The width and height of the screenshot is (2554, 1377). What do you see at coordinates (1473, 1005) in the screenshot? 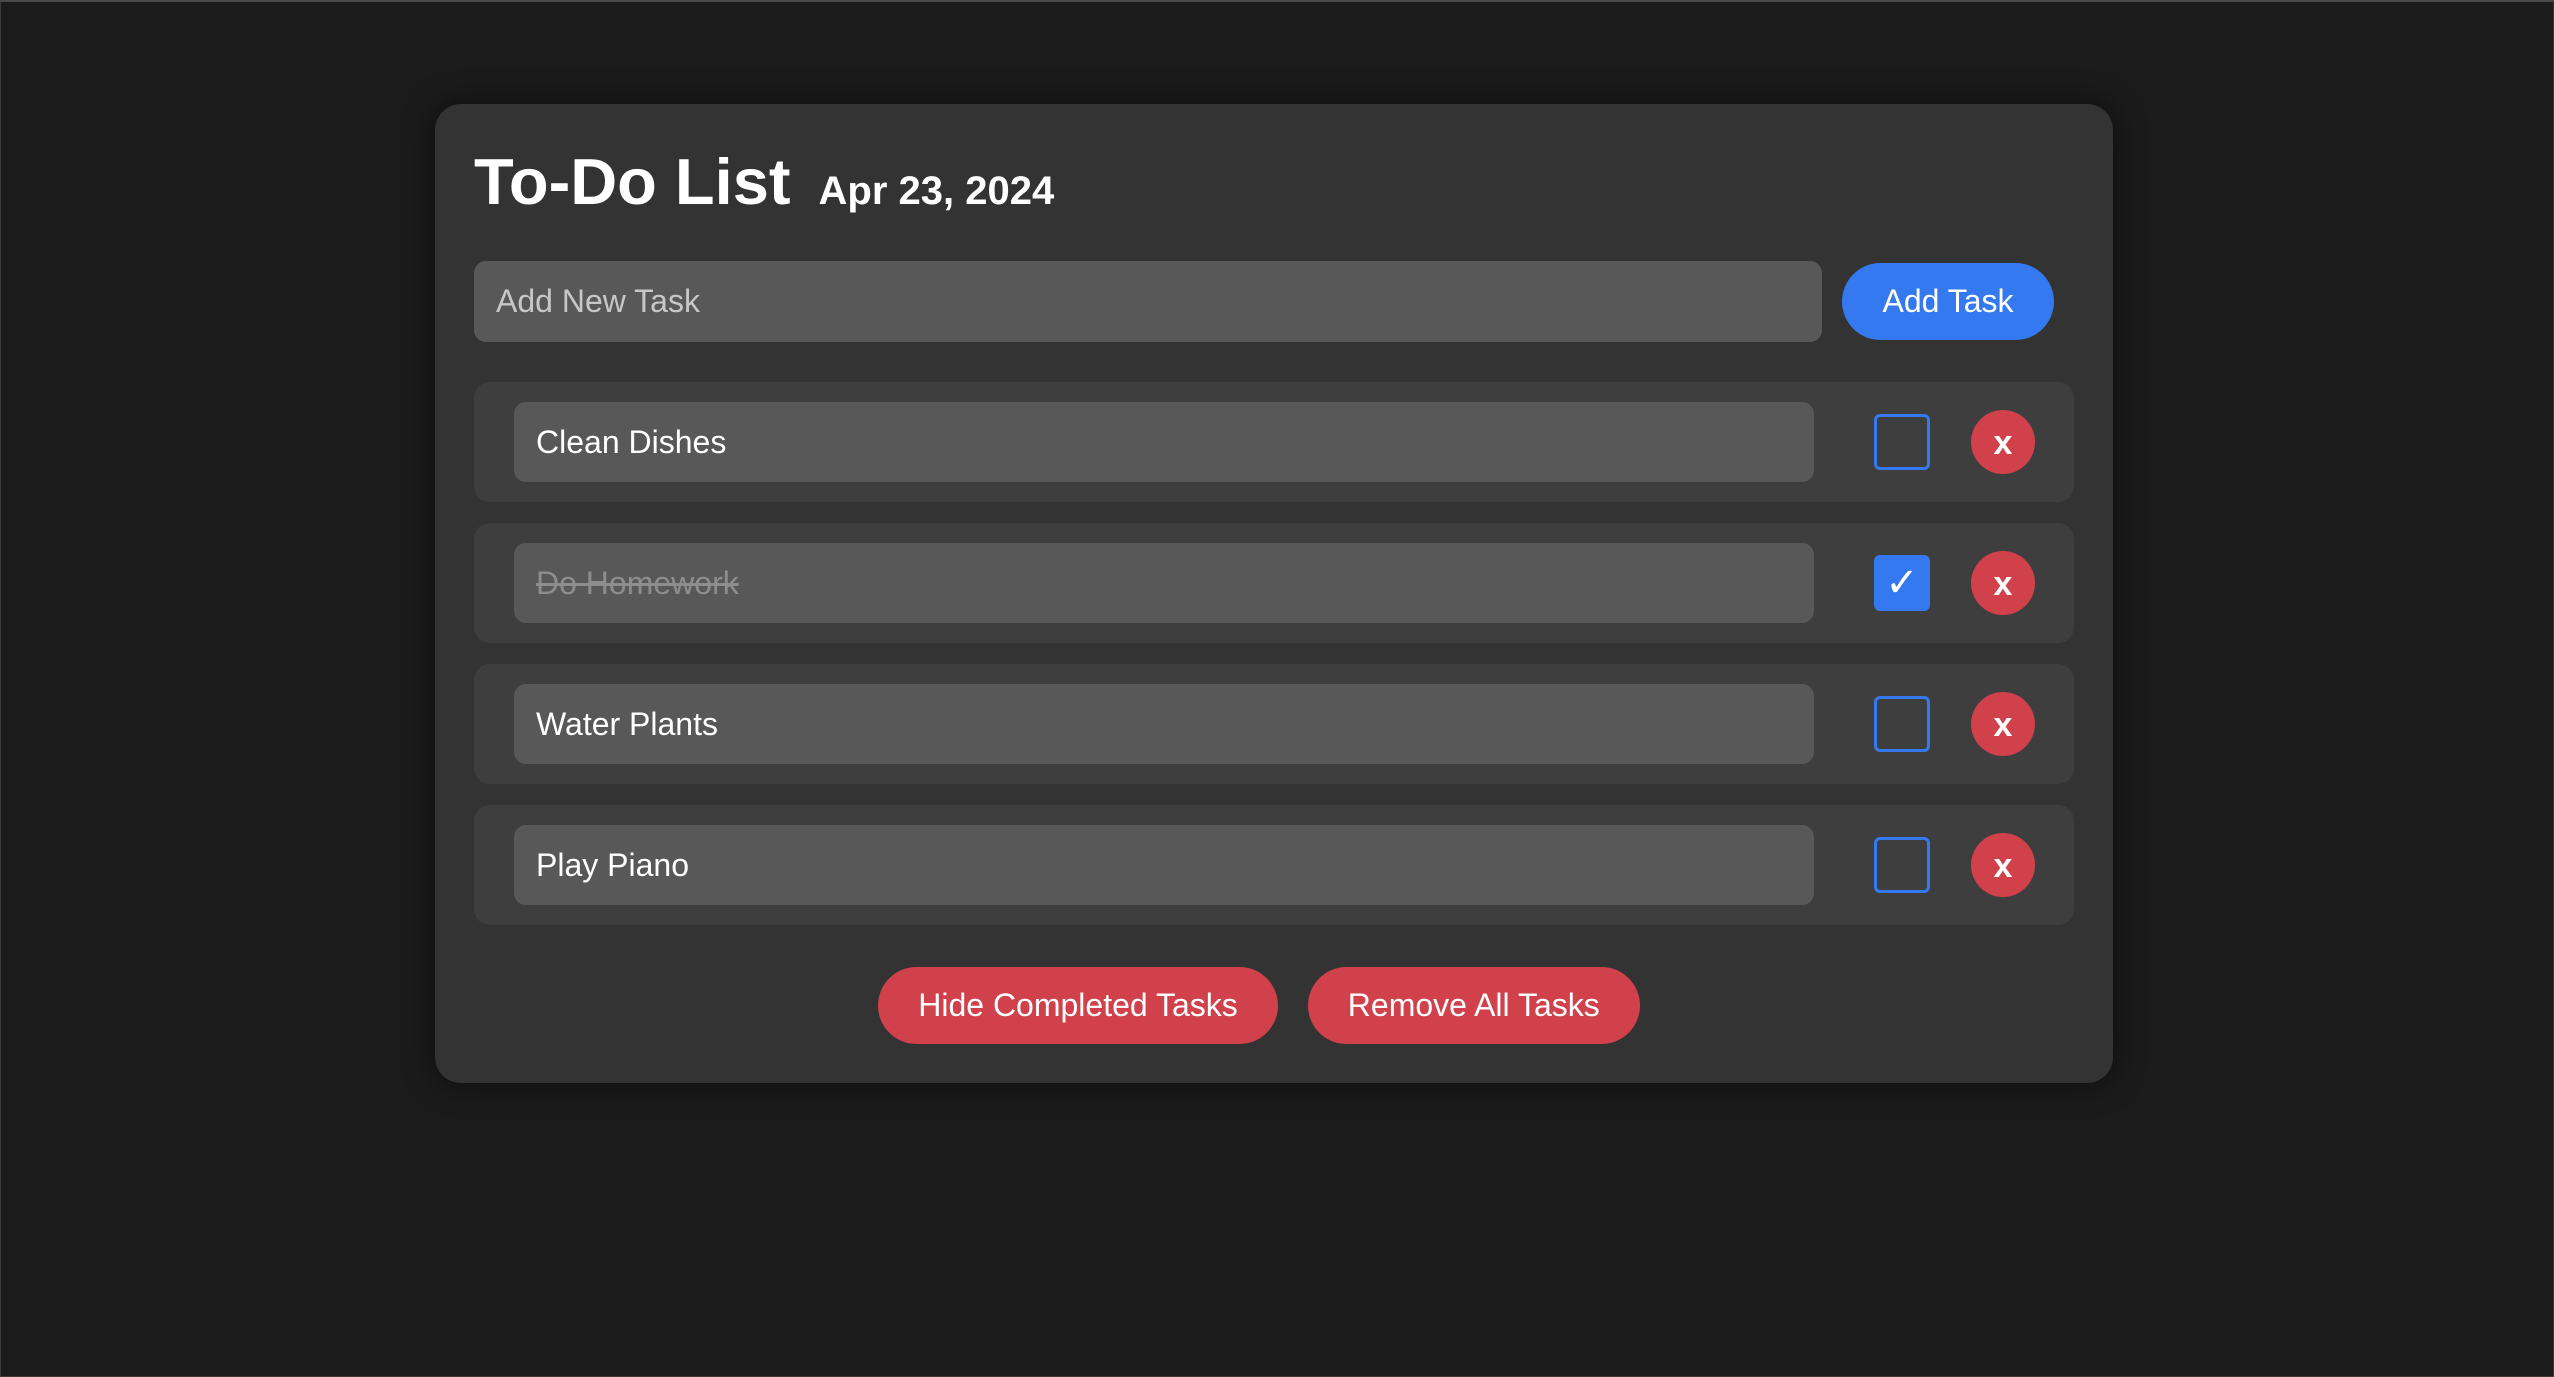
I see `remove-all-button: Remove All Tasks` at bounding box center [1473, 1005].